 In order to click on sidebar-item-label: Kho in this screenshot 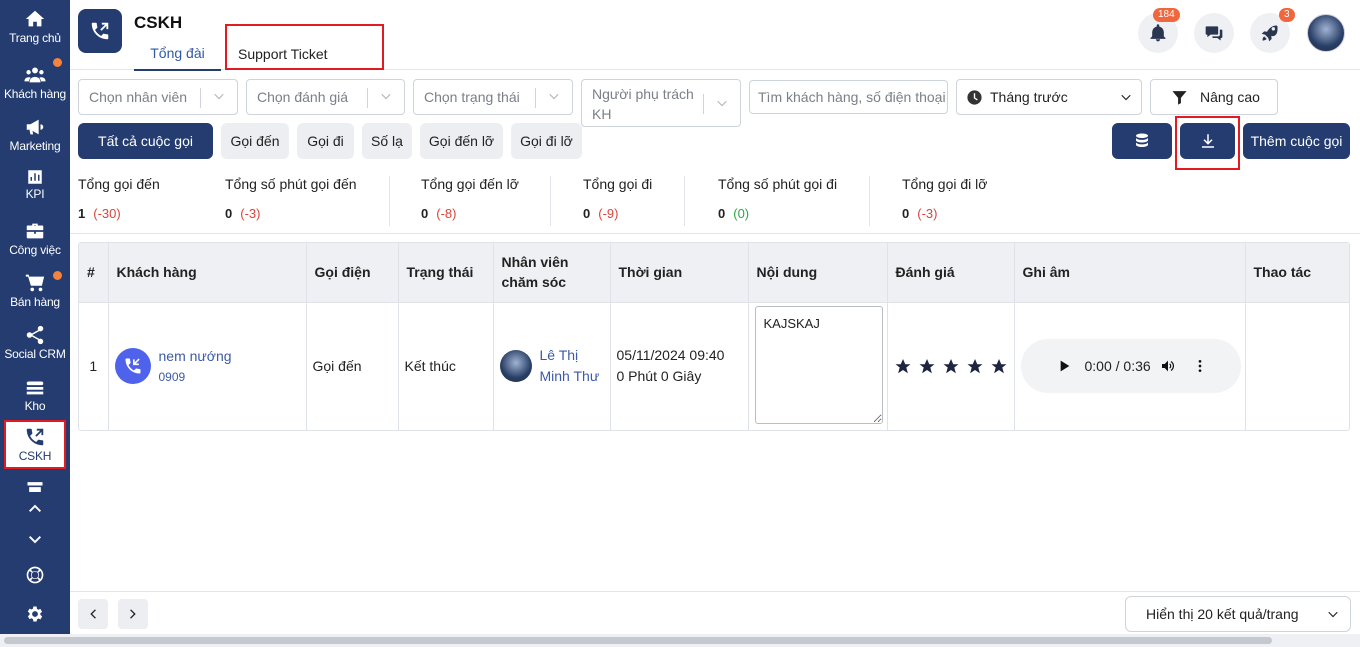, I will do `click(35, 406)`.